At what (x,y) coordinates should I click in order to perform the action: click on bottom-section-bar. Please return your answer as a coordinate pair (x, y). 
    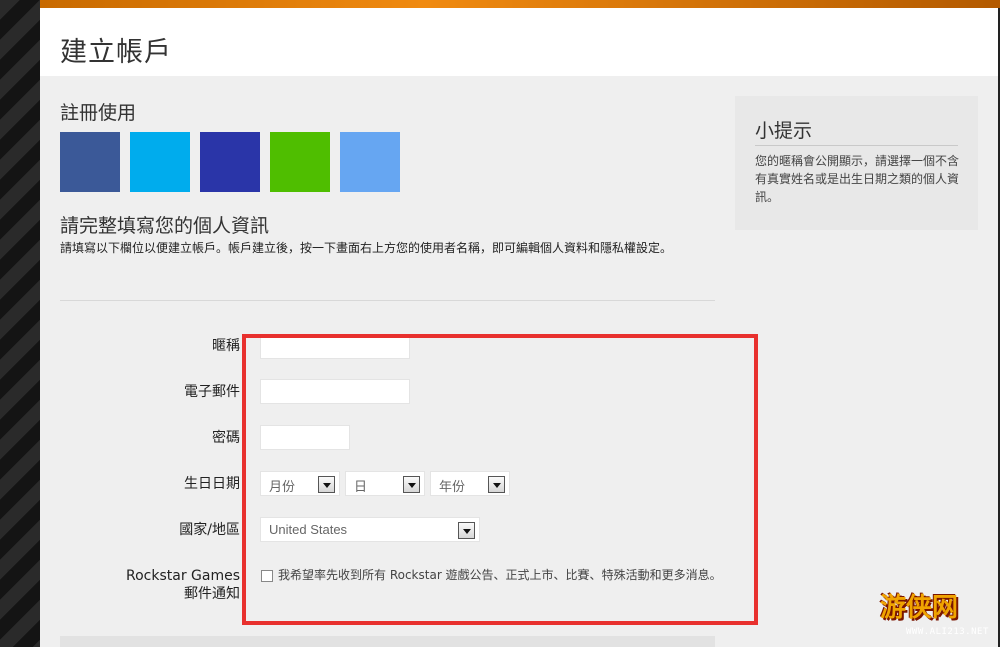
    Looking at the image, I should click on (387, 641).